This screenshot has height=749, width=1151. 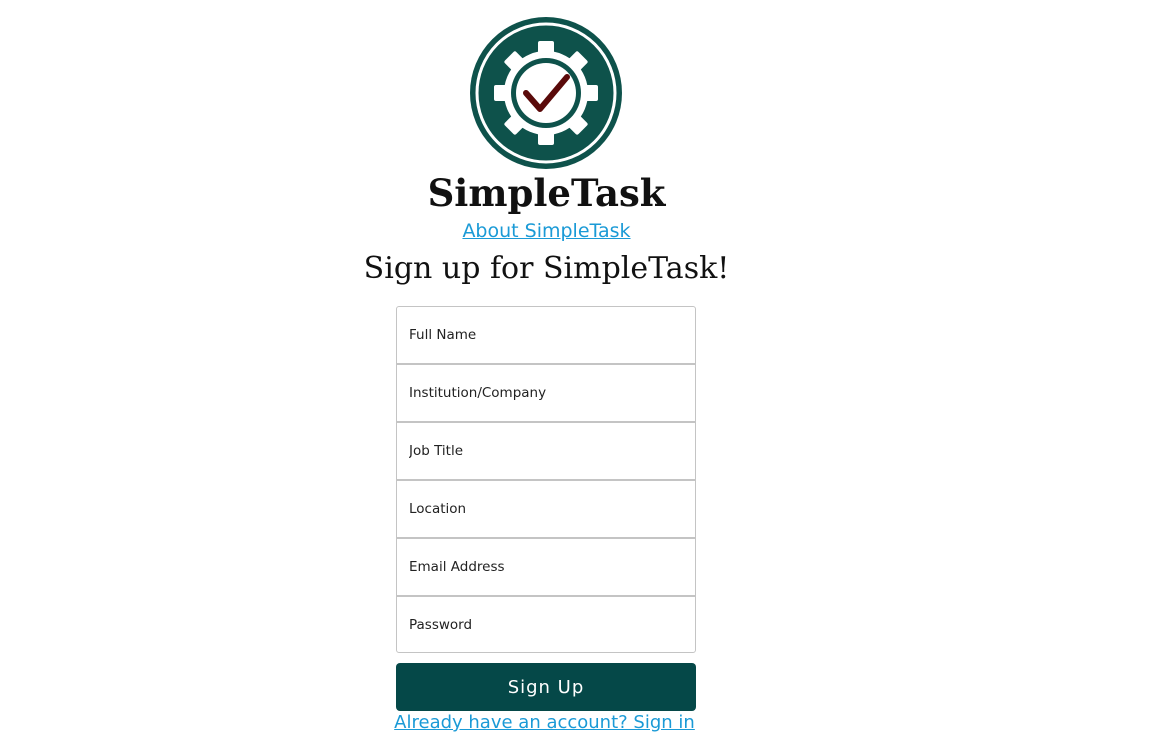 I want to click on page-title: Sign up for SimpleTask!, so click(x=546, y=268).